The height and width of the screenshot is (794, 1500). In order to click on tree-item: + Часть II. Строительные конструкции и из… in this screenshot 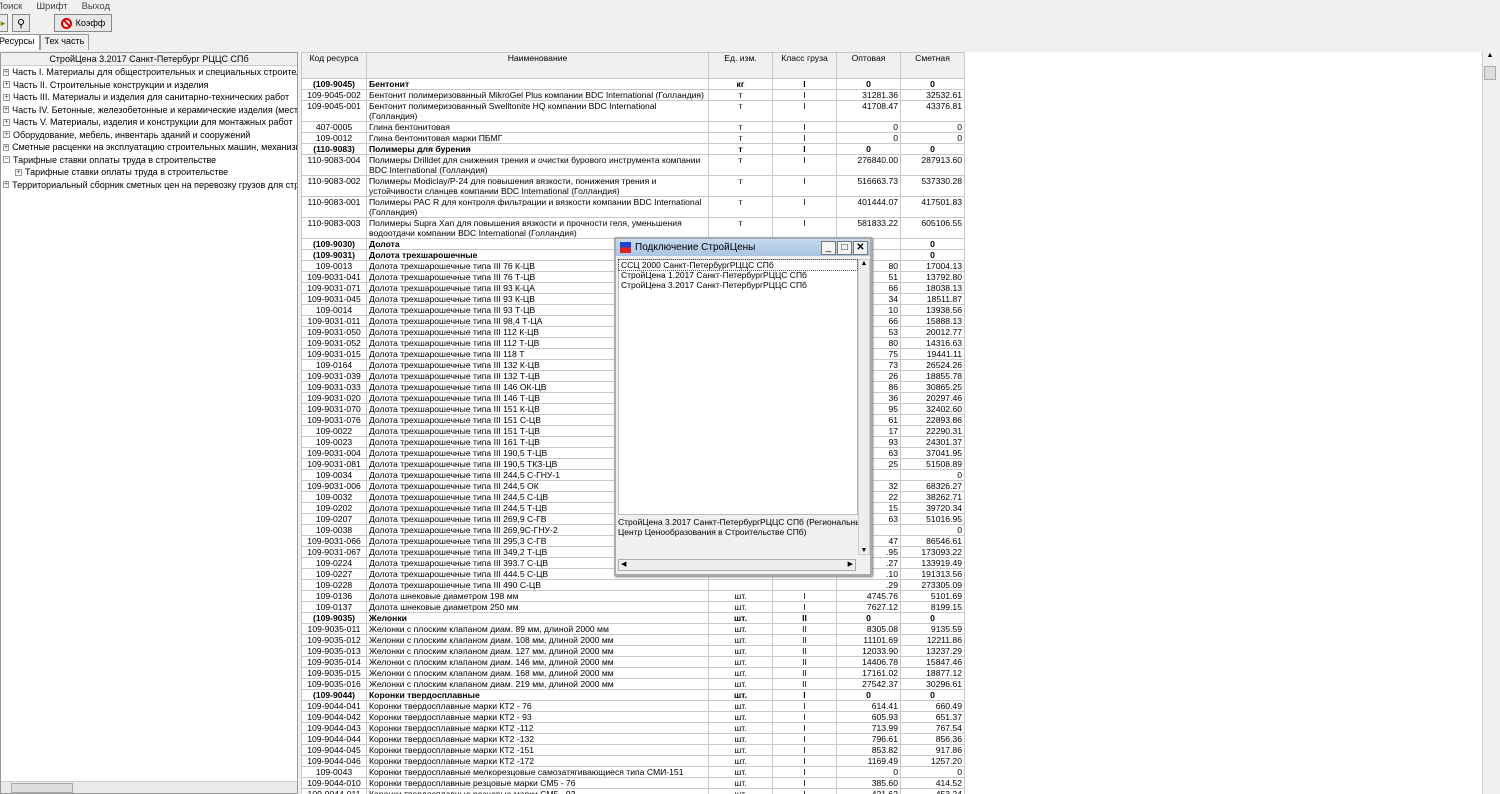, I will do `click(149, 85)`.